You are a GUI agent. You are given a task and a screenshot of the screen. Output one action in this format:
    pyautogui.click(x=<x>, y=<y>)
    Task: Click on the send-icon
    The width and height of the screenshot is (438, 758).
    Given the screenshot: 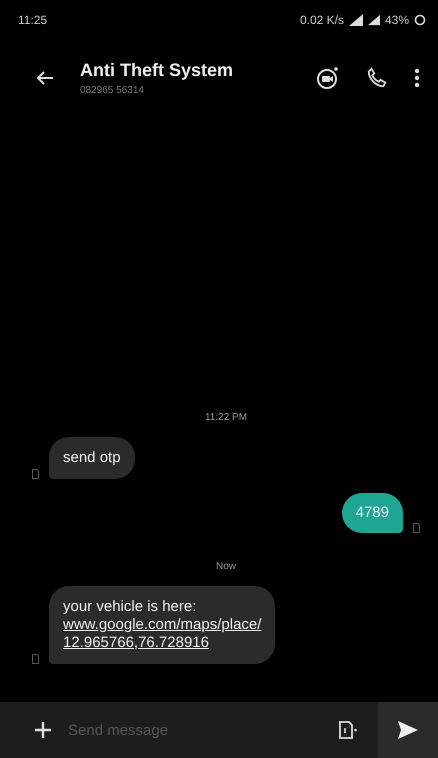 What is the action you would take?
    pyautogui.click(x=408, y=730)
    